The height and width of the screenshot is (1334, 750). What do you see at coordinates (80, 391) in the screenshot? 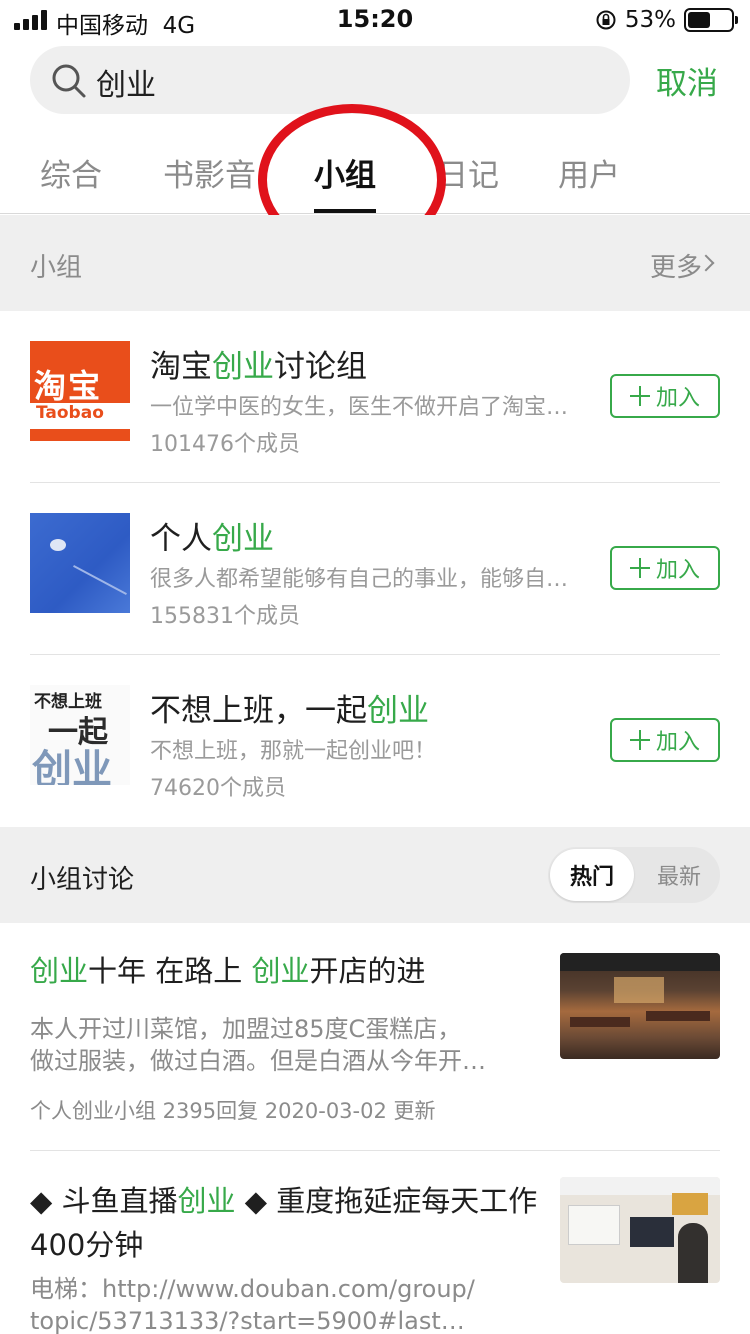
I see `group-avatar: 淘宝 Taobao` at bounding box center [80, 391].